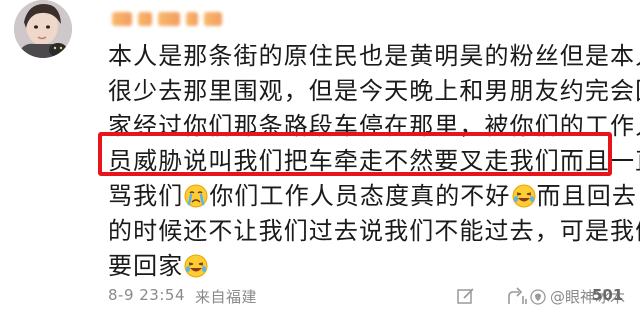 Image resolution: width=640 pixels, height=324 pixels. I want to click on share-button, so click(518, 296).